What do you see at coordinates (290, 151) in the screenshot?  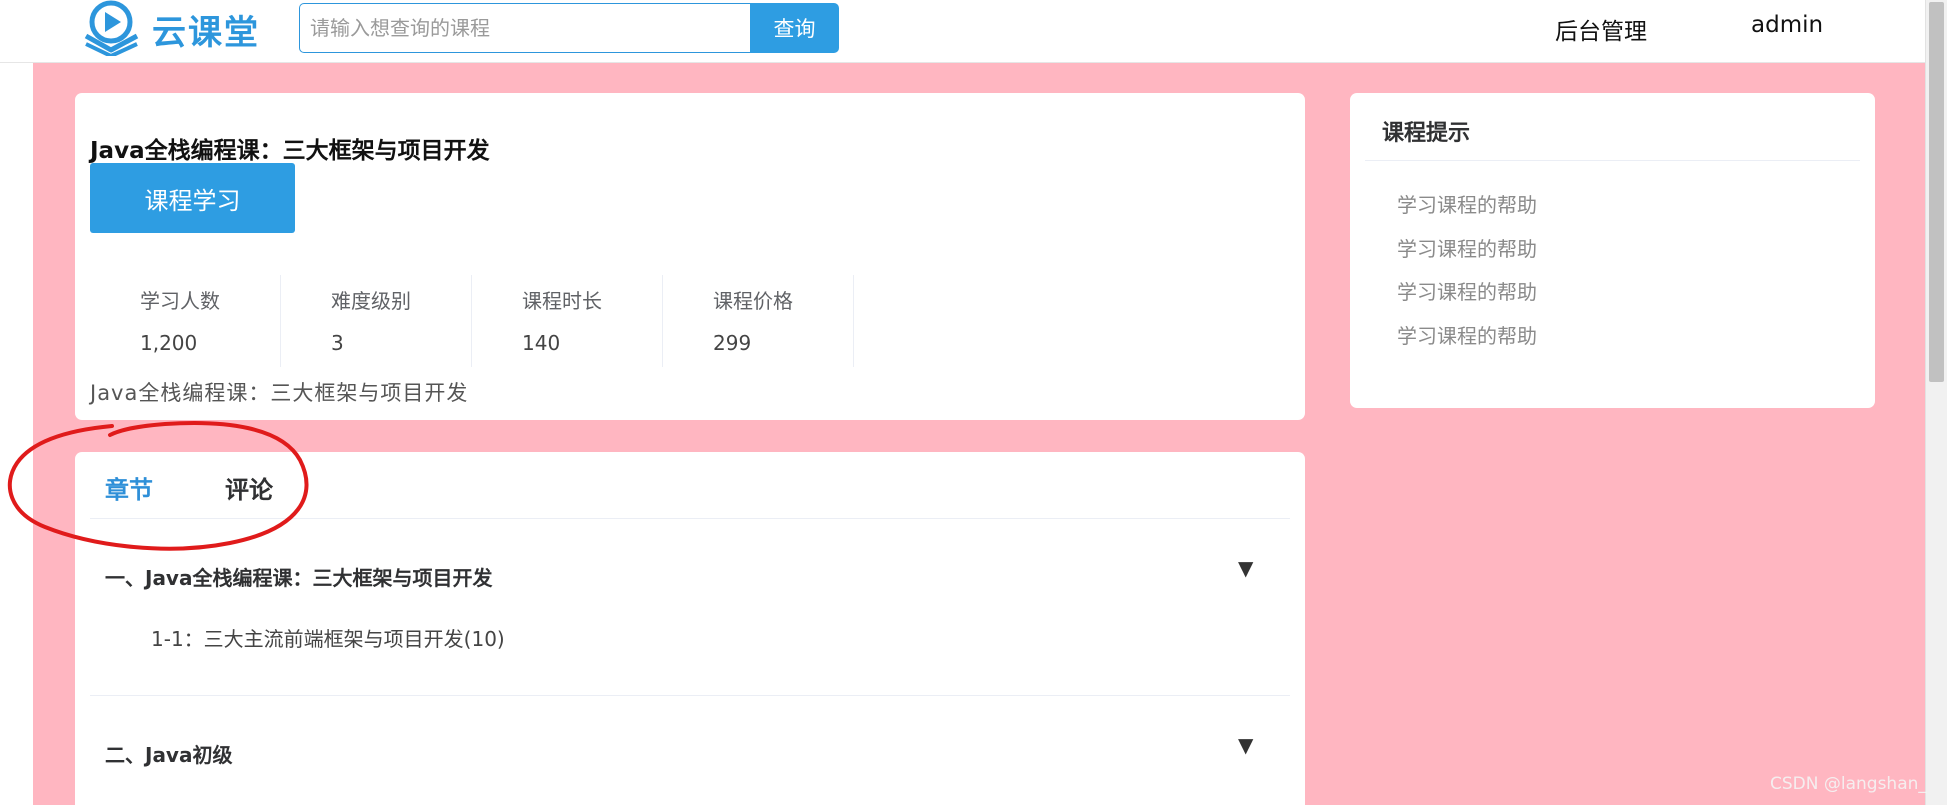 I see `course-title: Java全栈编程课：三大框架与项目开发` at bounding box center [290, 151].